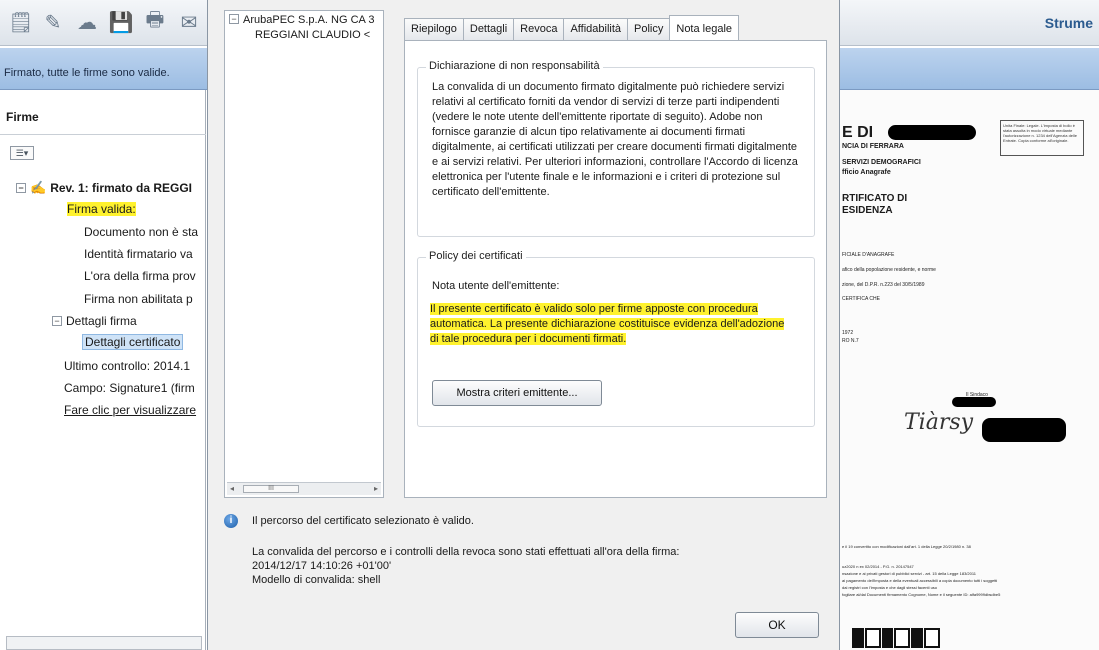 The image size is (1099, 650). Describe the element at coordinates (232, 488) in the screenshot. I see `scroll-left-icon: ◂` at that location.